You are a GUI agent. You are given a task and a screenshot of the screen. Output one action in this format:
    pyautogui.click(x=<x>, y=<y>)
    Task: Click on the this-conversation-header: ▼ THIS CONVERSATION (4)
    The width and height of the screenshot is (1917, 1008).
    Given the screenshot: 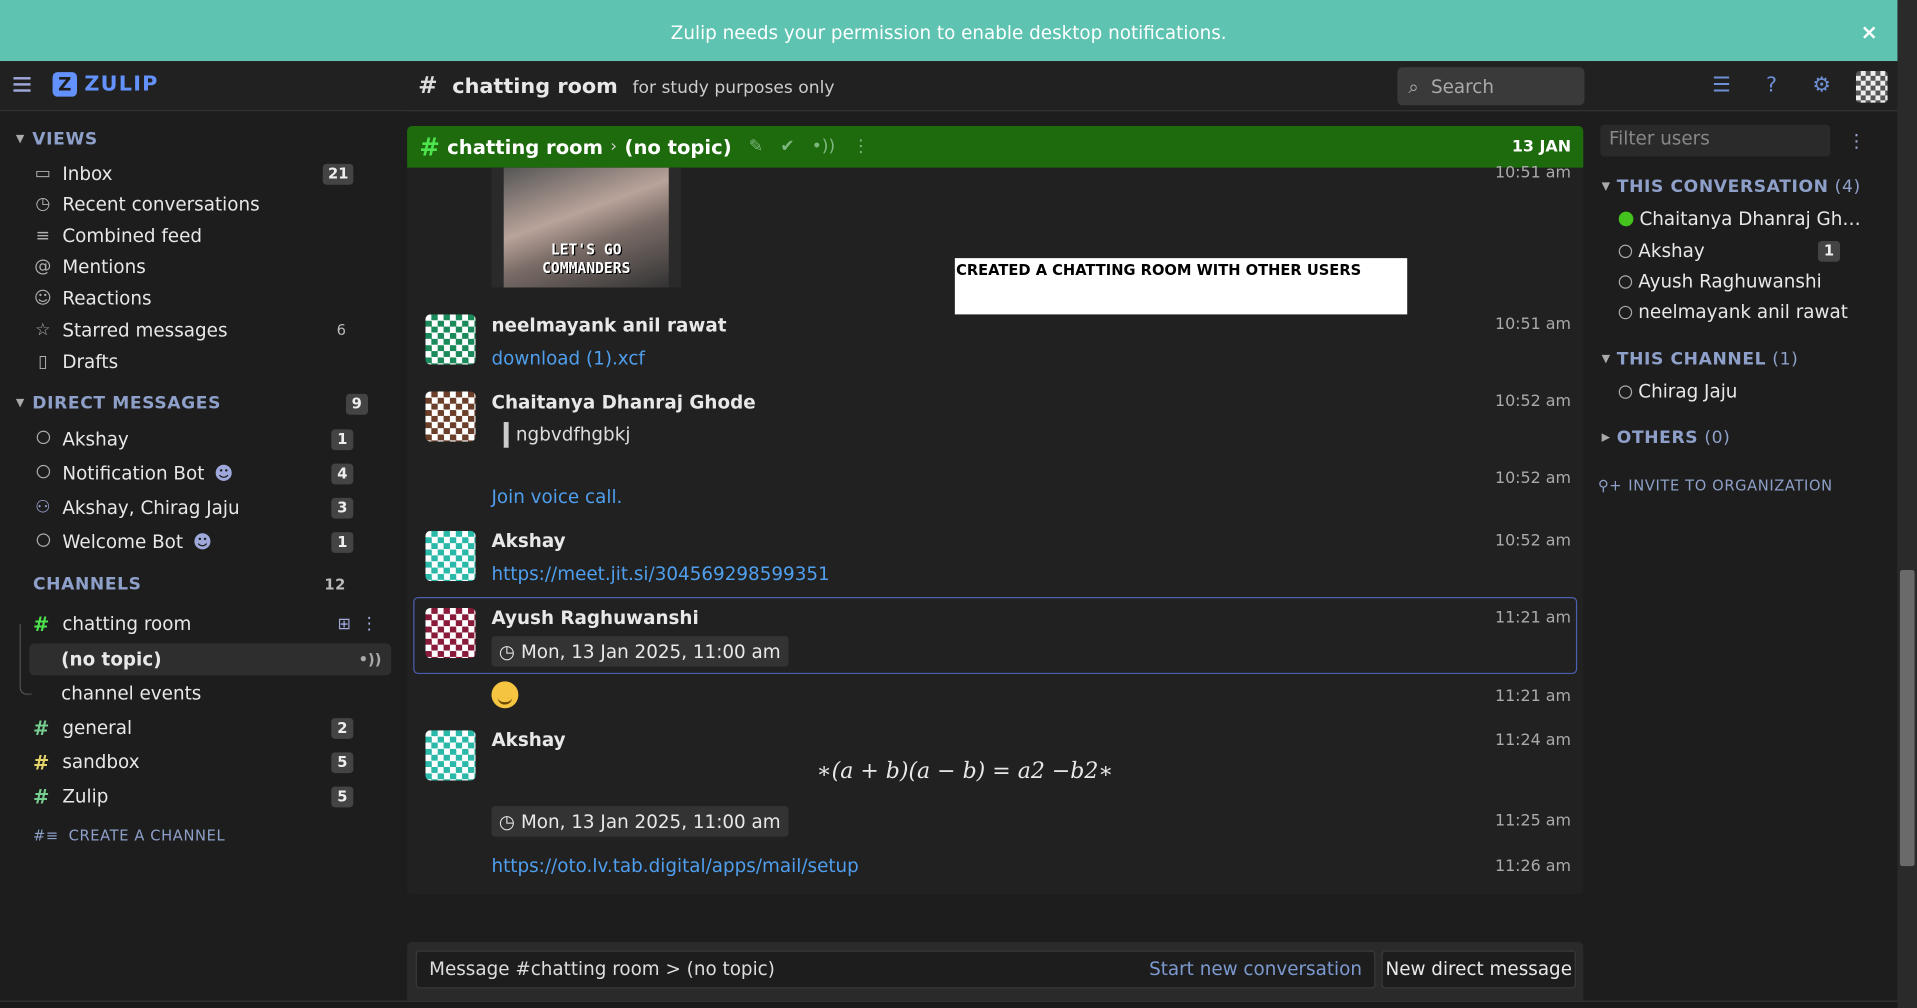 What is the action you would take?
    pyautogui.click(x=1731, y=187)
    